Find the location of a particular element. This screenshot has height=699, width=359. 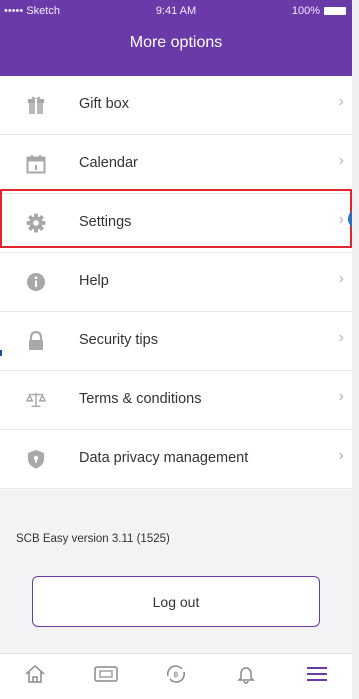

tab-bar: ฿ is located at coordinates (176, 676).